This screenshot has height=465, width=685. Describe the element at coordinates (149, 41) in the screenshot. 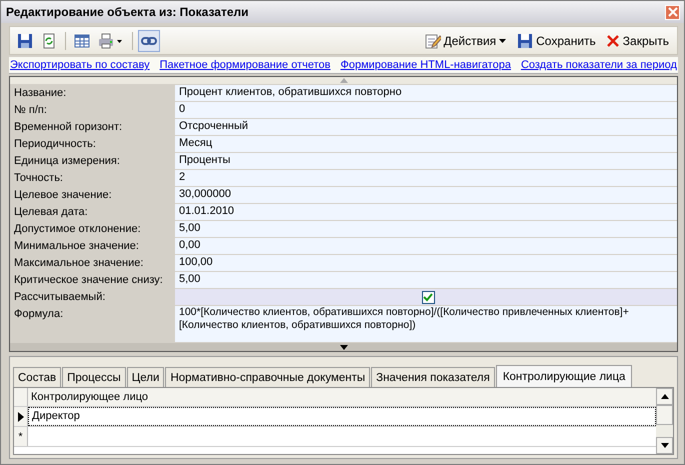

I see `link-button` at that location.